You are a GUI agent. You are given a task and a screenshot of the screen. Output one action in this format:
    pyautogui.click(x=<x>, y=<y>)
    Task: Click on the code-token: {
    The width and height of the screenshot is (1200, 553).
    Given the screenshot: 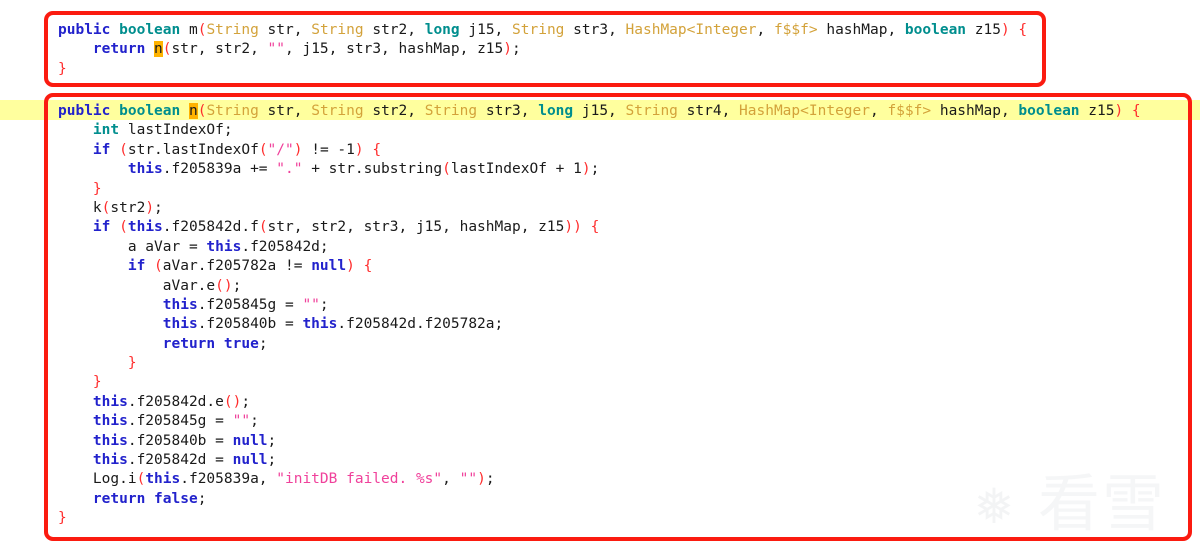 What is the action you would take?
    pyautogui.click(x=377, y=149)
    